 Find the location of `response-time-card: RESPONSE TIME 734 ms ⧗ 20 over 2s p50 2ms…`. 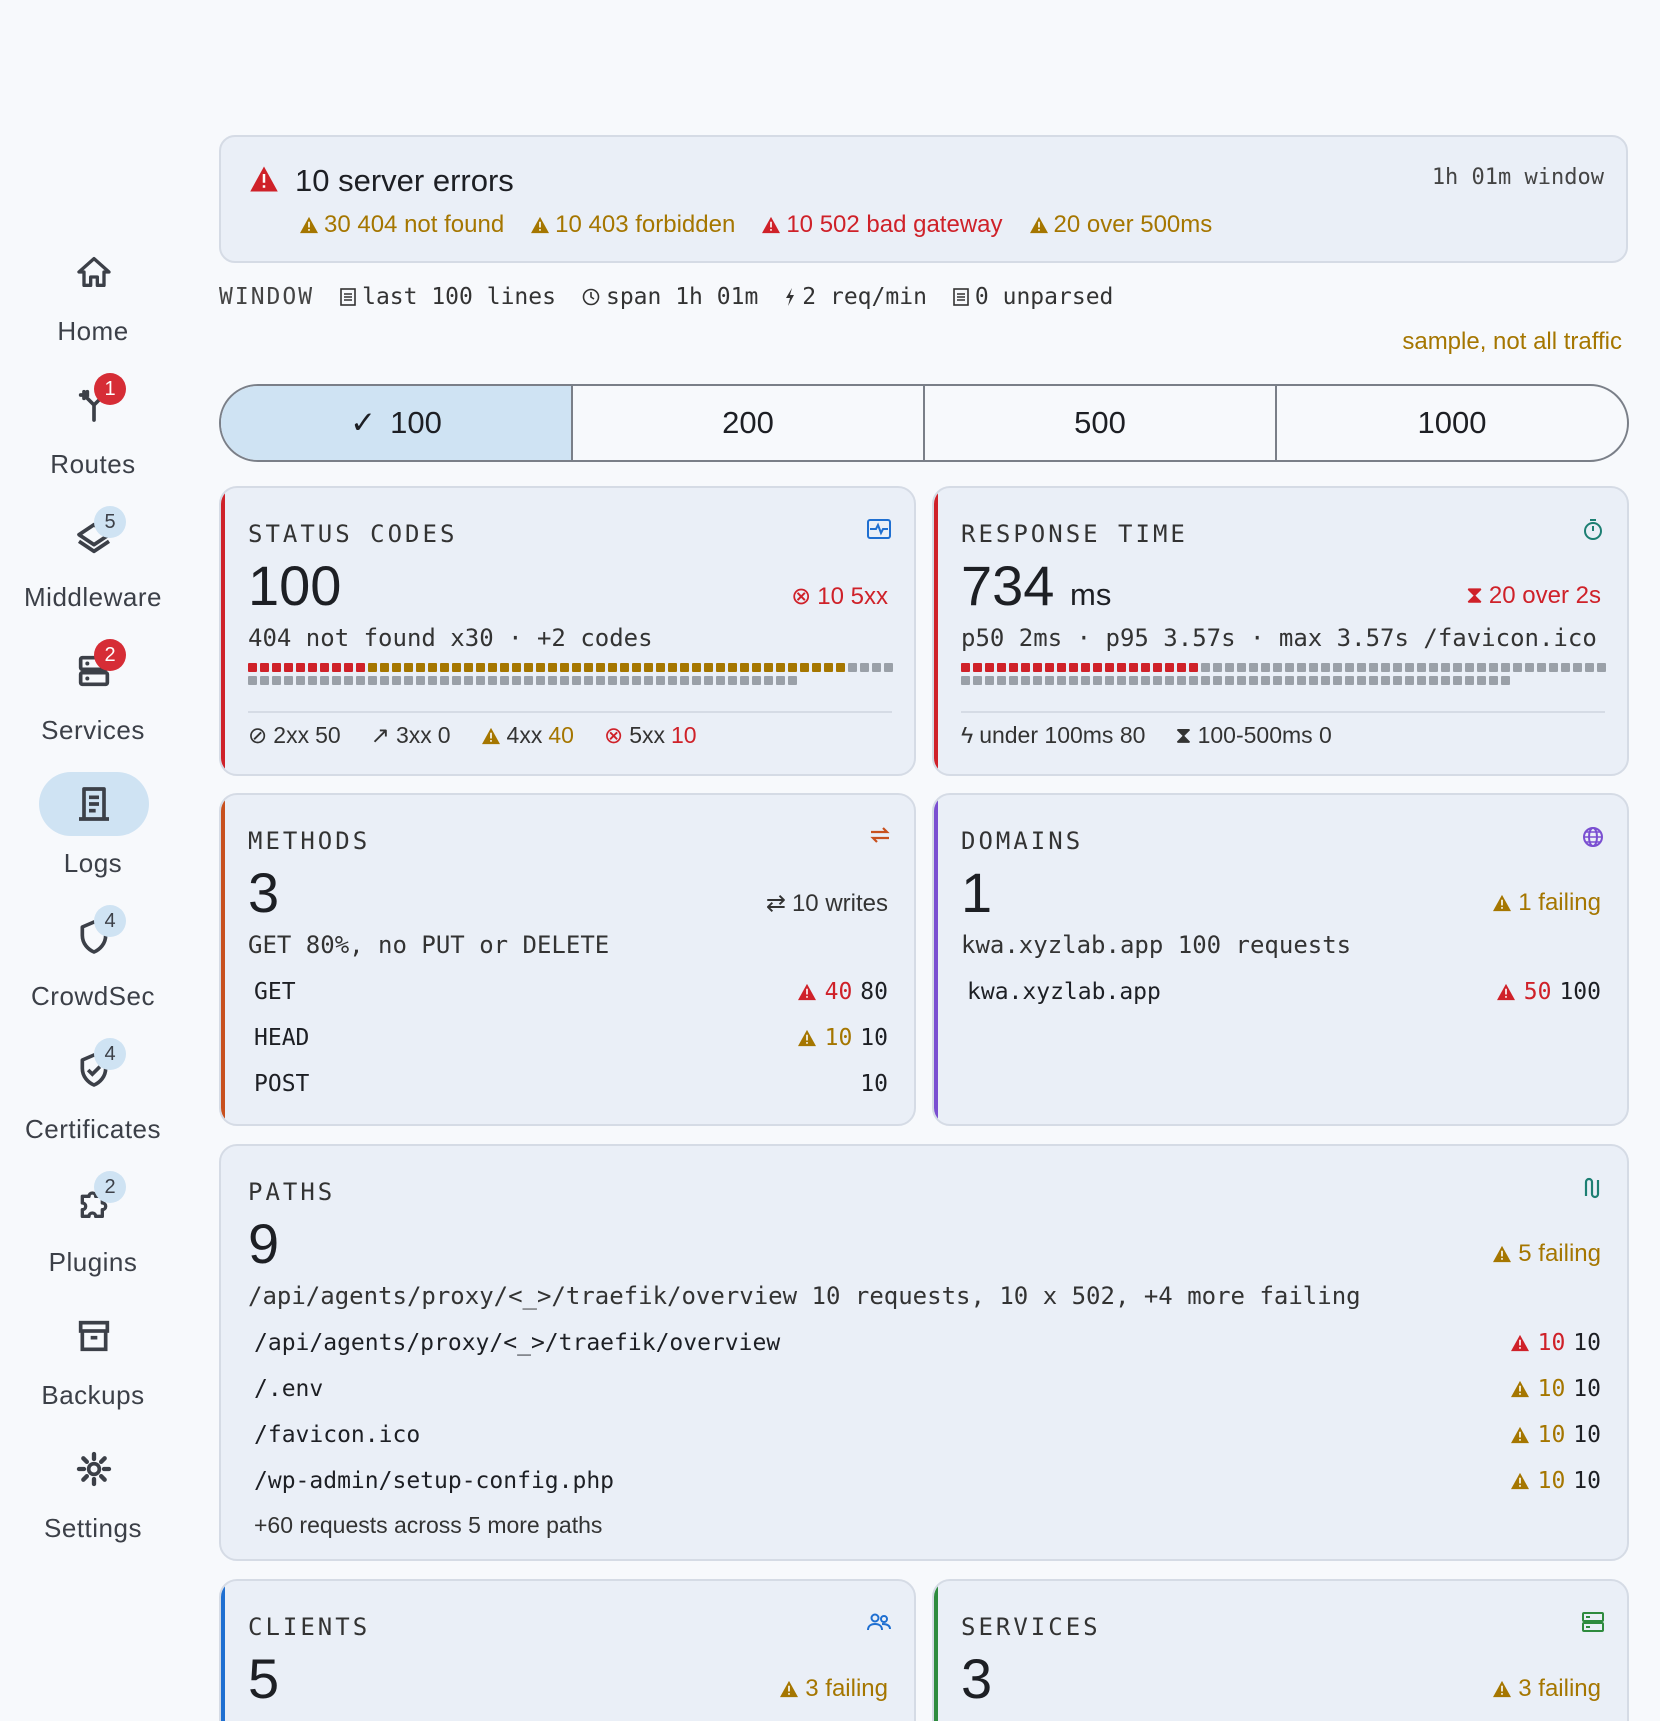

response-time-card: RESPONSE TIME 734 ms ⧗ 20 over 2s p50 2ms… is located at coordinates (1280, 631).